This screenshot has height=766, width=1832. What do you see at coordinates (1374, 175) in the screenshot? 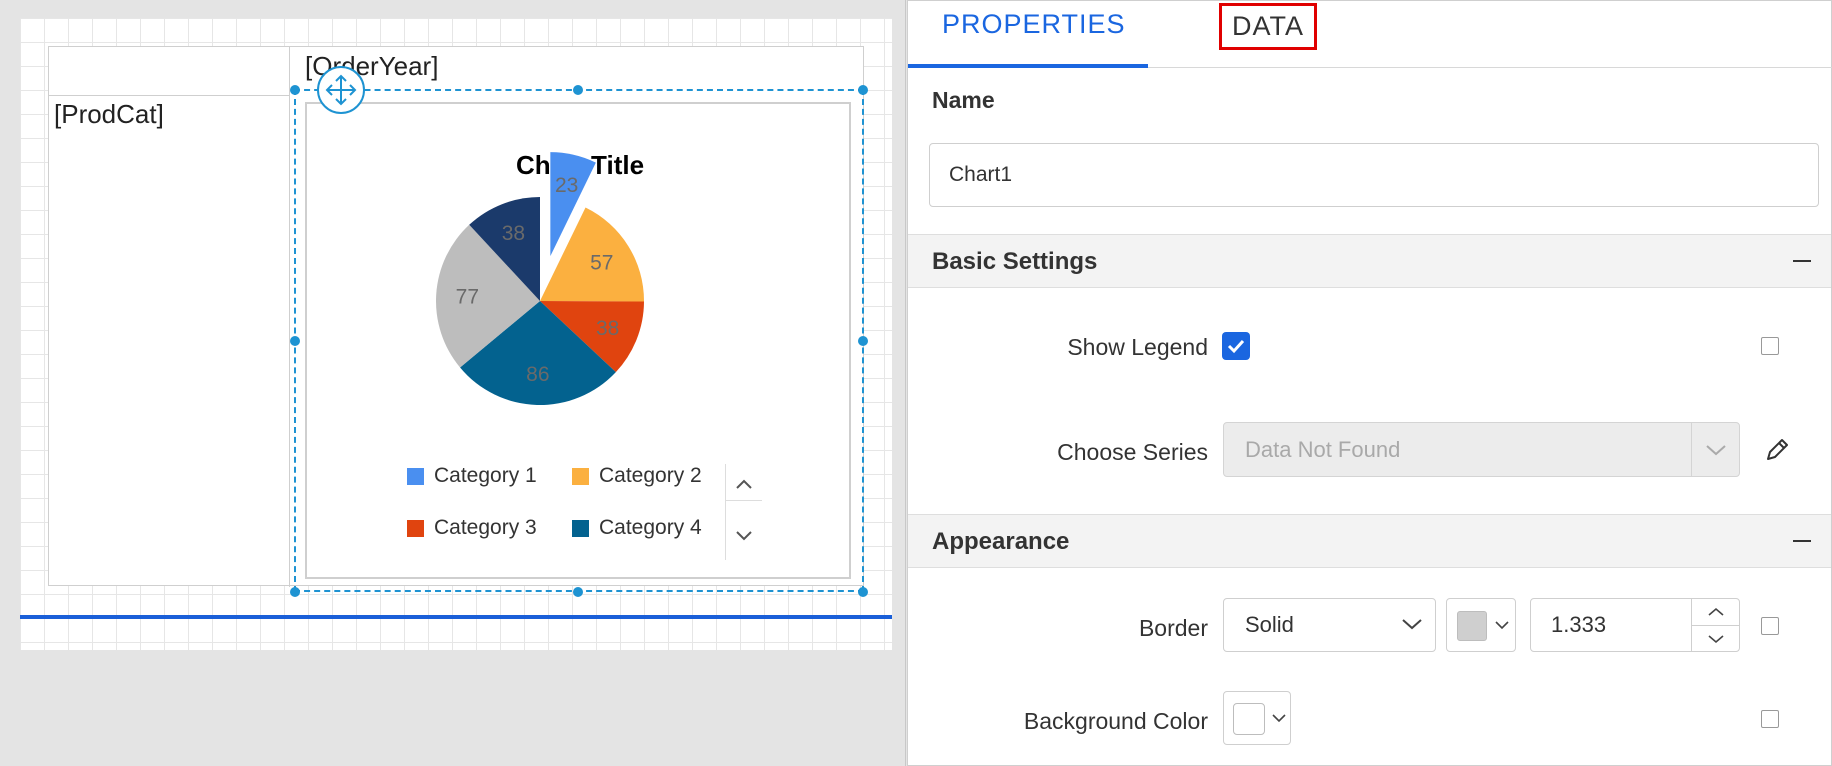
I see `name-input` at bounding box center [1374, 175].